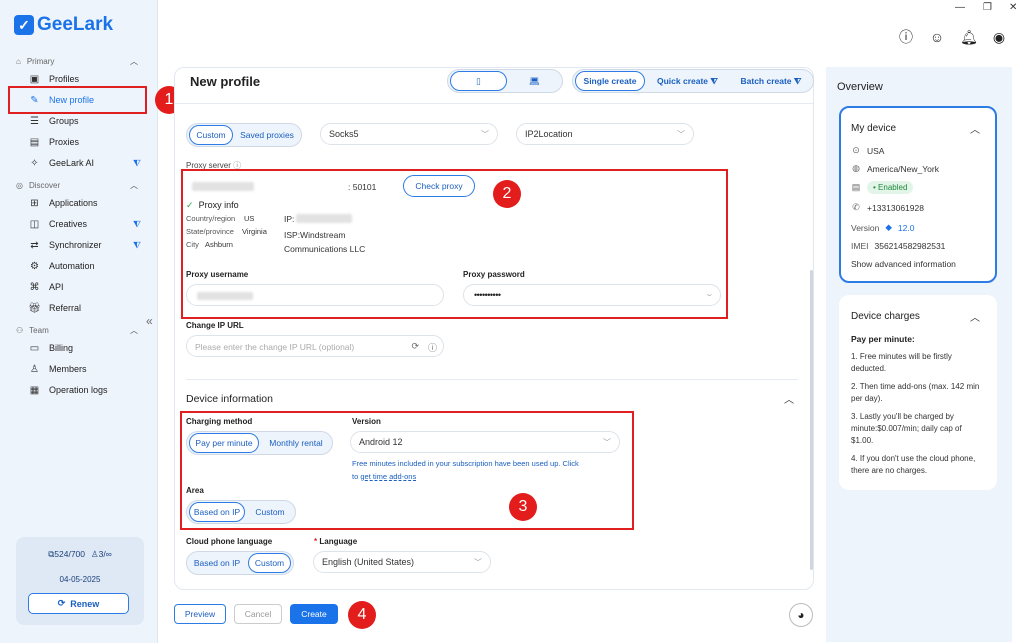  Describe the element at coordinates (95, 554) in the screenshot. I see `members-count-icon: ♙` at that location.